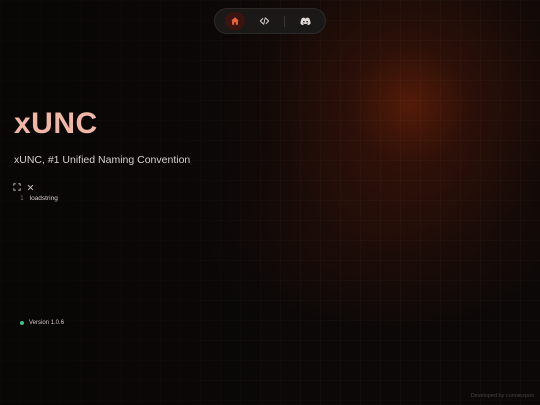 This screenshot has width=540, height=405. I want to click on nav-discord-button, so click(305, 21).